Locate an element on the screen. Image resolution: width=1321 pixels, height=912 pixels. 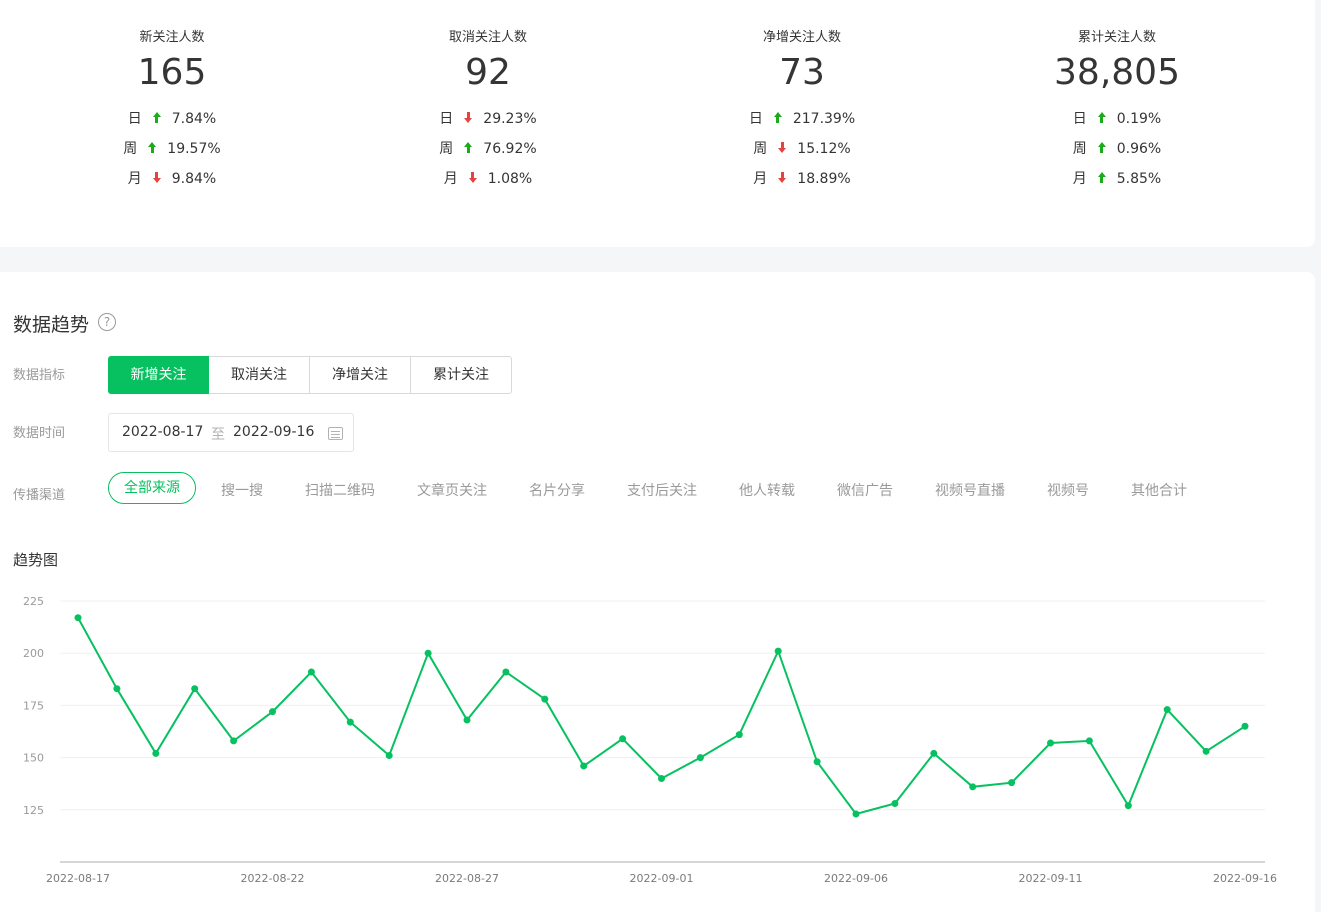
calendar-icon is located at coordinates (335, 433).